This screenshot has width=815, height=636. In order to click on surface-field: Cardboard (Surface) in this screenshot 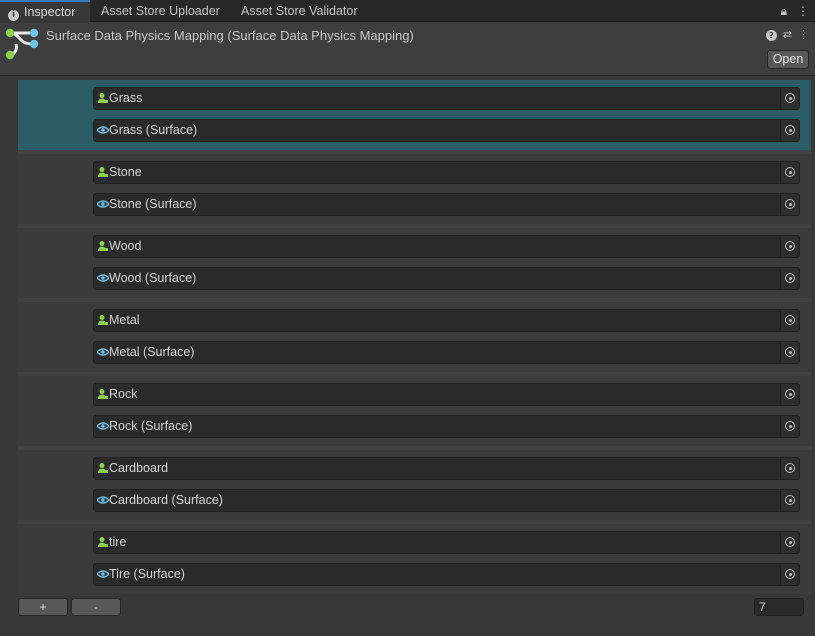, I will do `click(446, 500)`.